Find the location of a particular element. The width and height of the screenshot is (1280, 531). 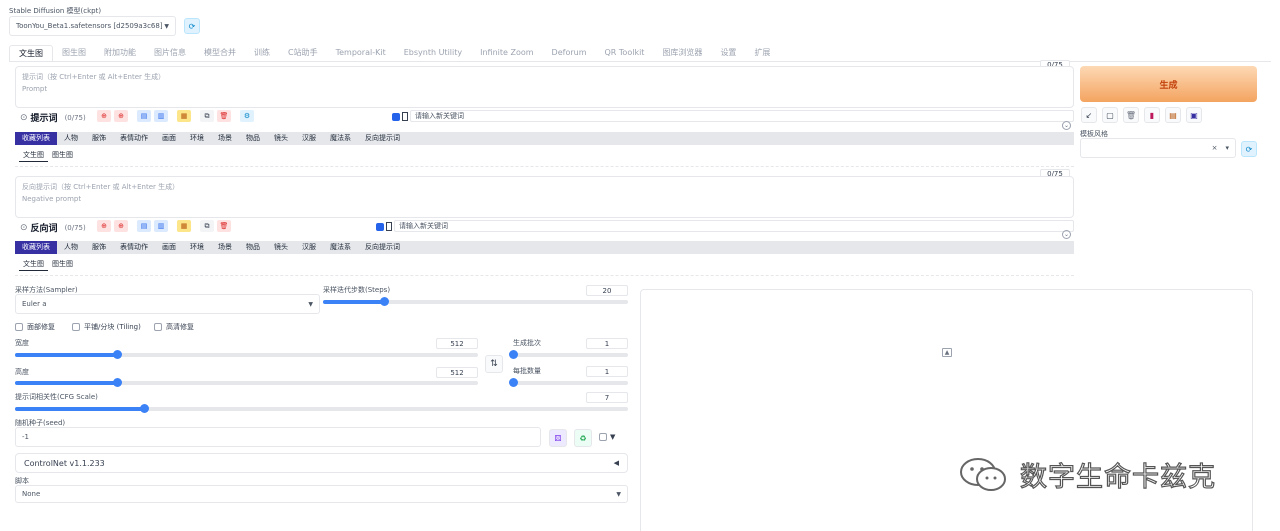

refresh-template-button: ⟳ is located at coordinates (1249, 149).